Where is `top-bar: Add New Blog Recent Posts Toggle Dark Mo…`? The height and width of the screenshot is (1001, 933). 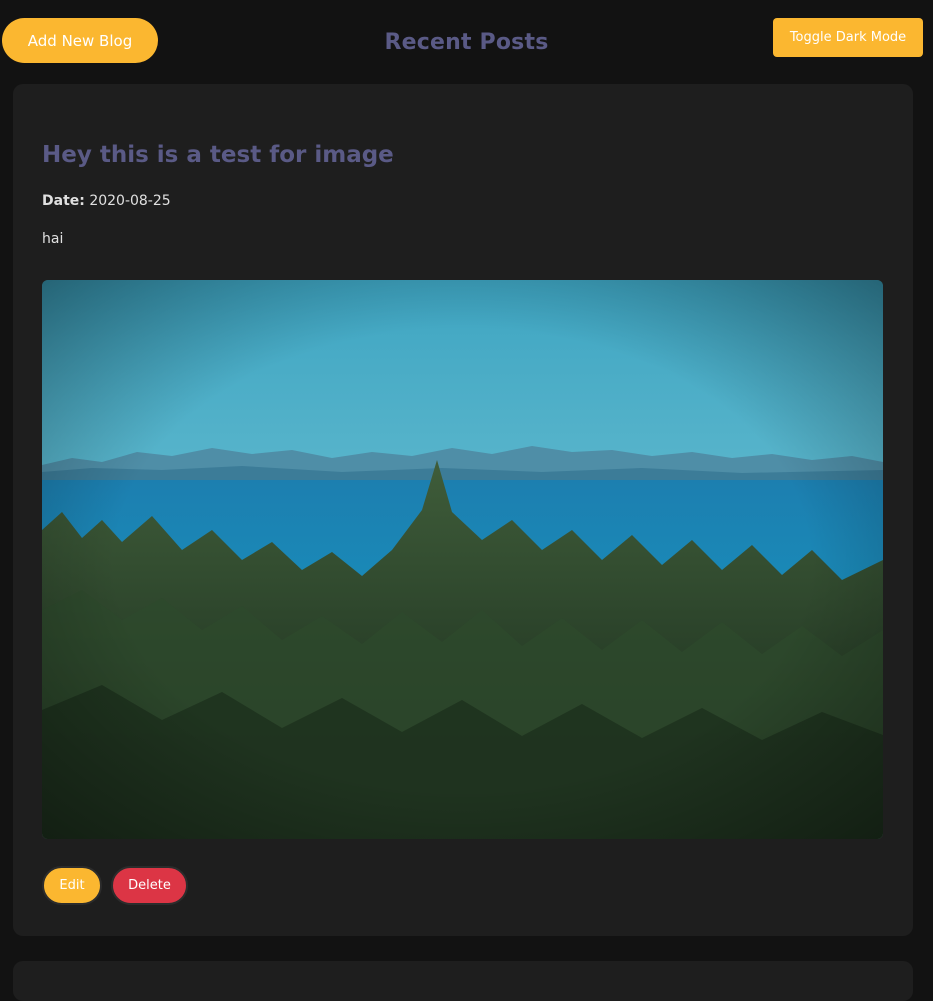
top-bar: Add New Blog Recent Posts Toggle Dark Mo… is located at coordinates (466, 42).